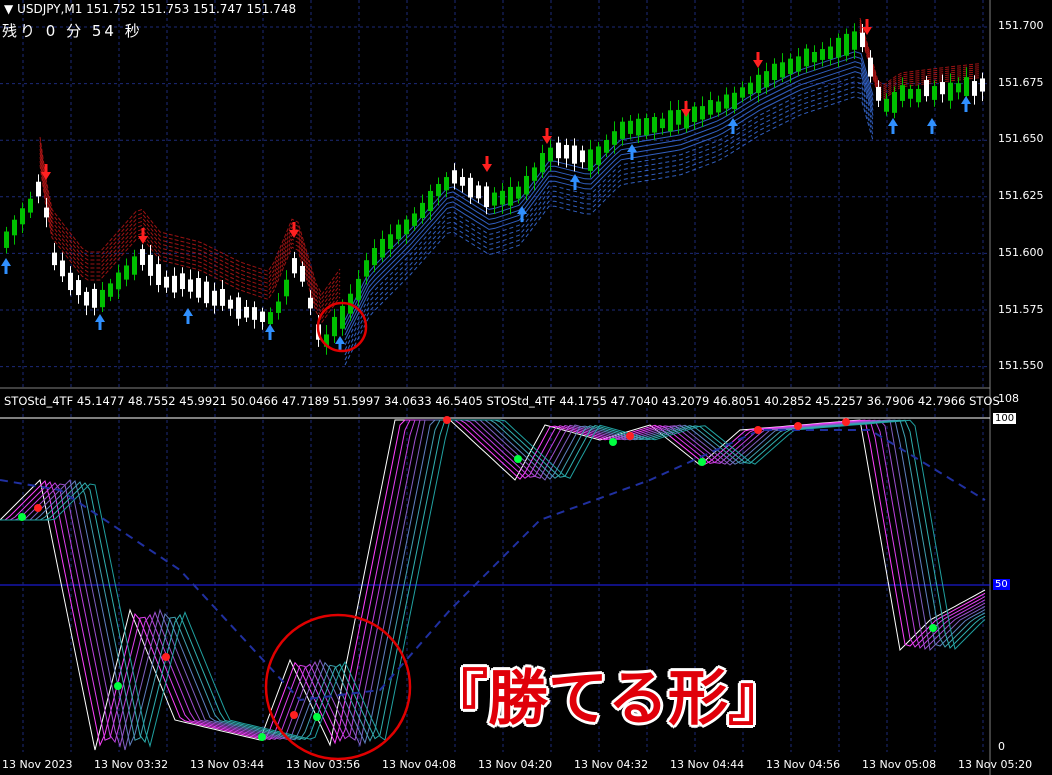 This screenshot has height=775, width=1052. Describe the element at coordinates (227, 764) in the screenshot. I see `time-label: 13 Nov 03:44` at that location.